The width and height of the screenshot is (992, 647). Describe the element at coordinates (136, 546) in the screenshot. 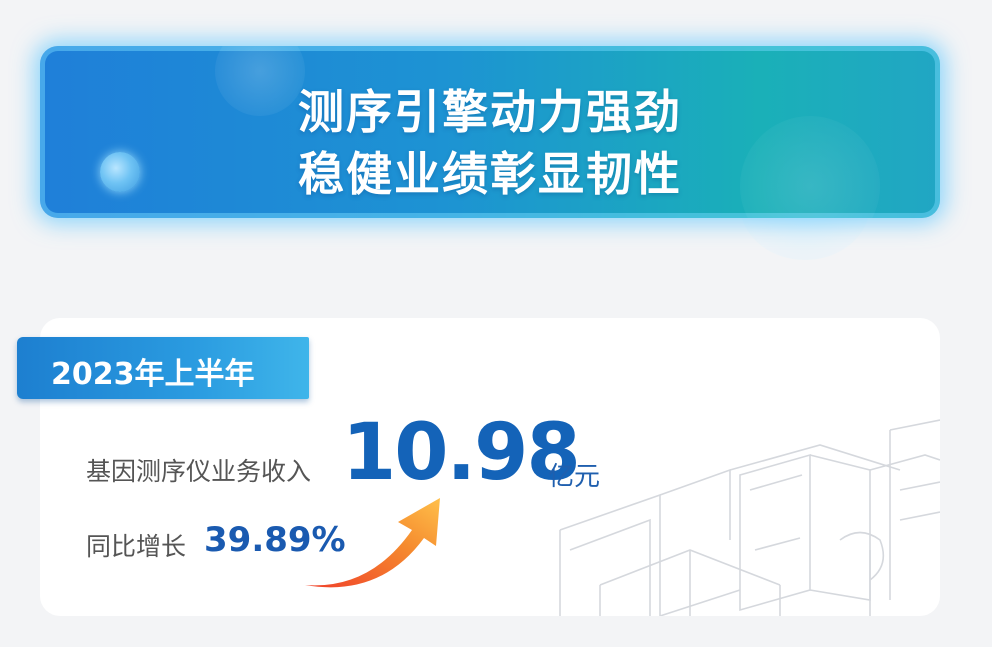

I see `yoy-label: 同比增长` at that location.